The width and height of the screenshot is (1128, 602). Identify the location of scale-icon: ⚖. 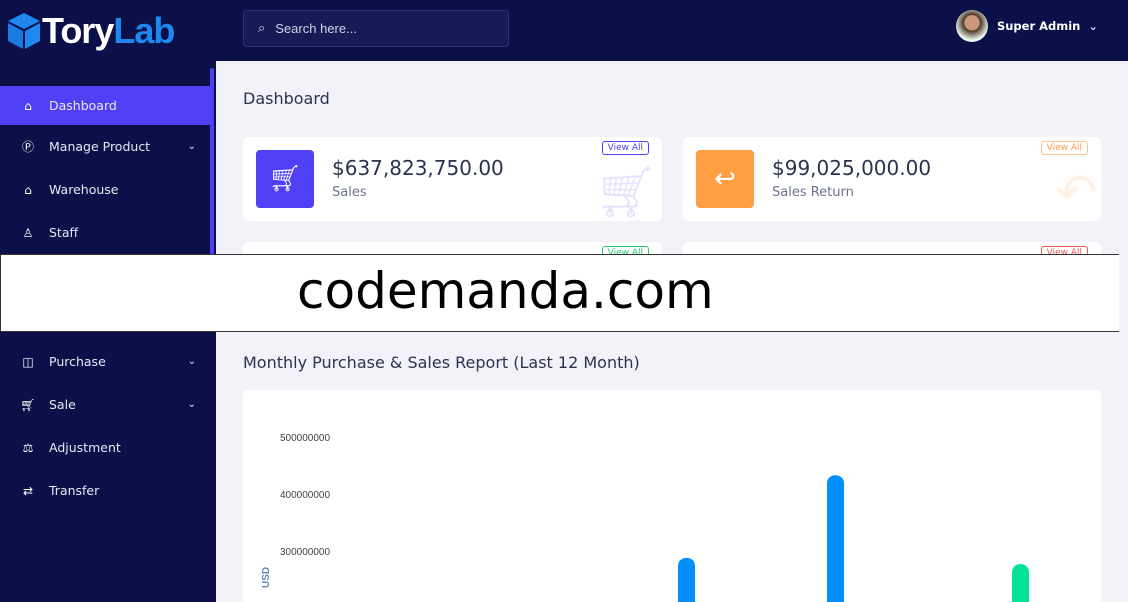
(28, 447).